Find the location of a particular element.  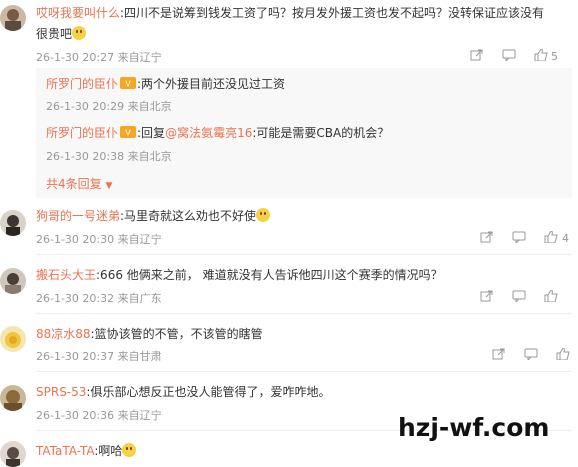

comment-text: 88凉水88:篮协该管的不管，不该管的瞎管 is located at coordinates (149, 334).